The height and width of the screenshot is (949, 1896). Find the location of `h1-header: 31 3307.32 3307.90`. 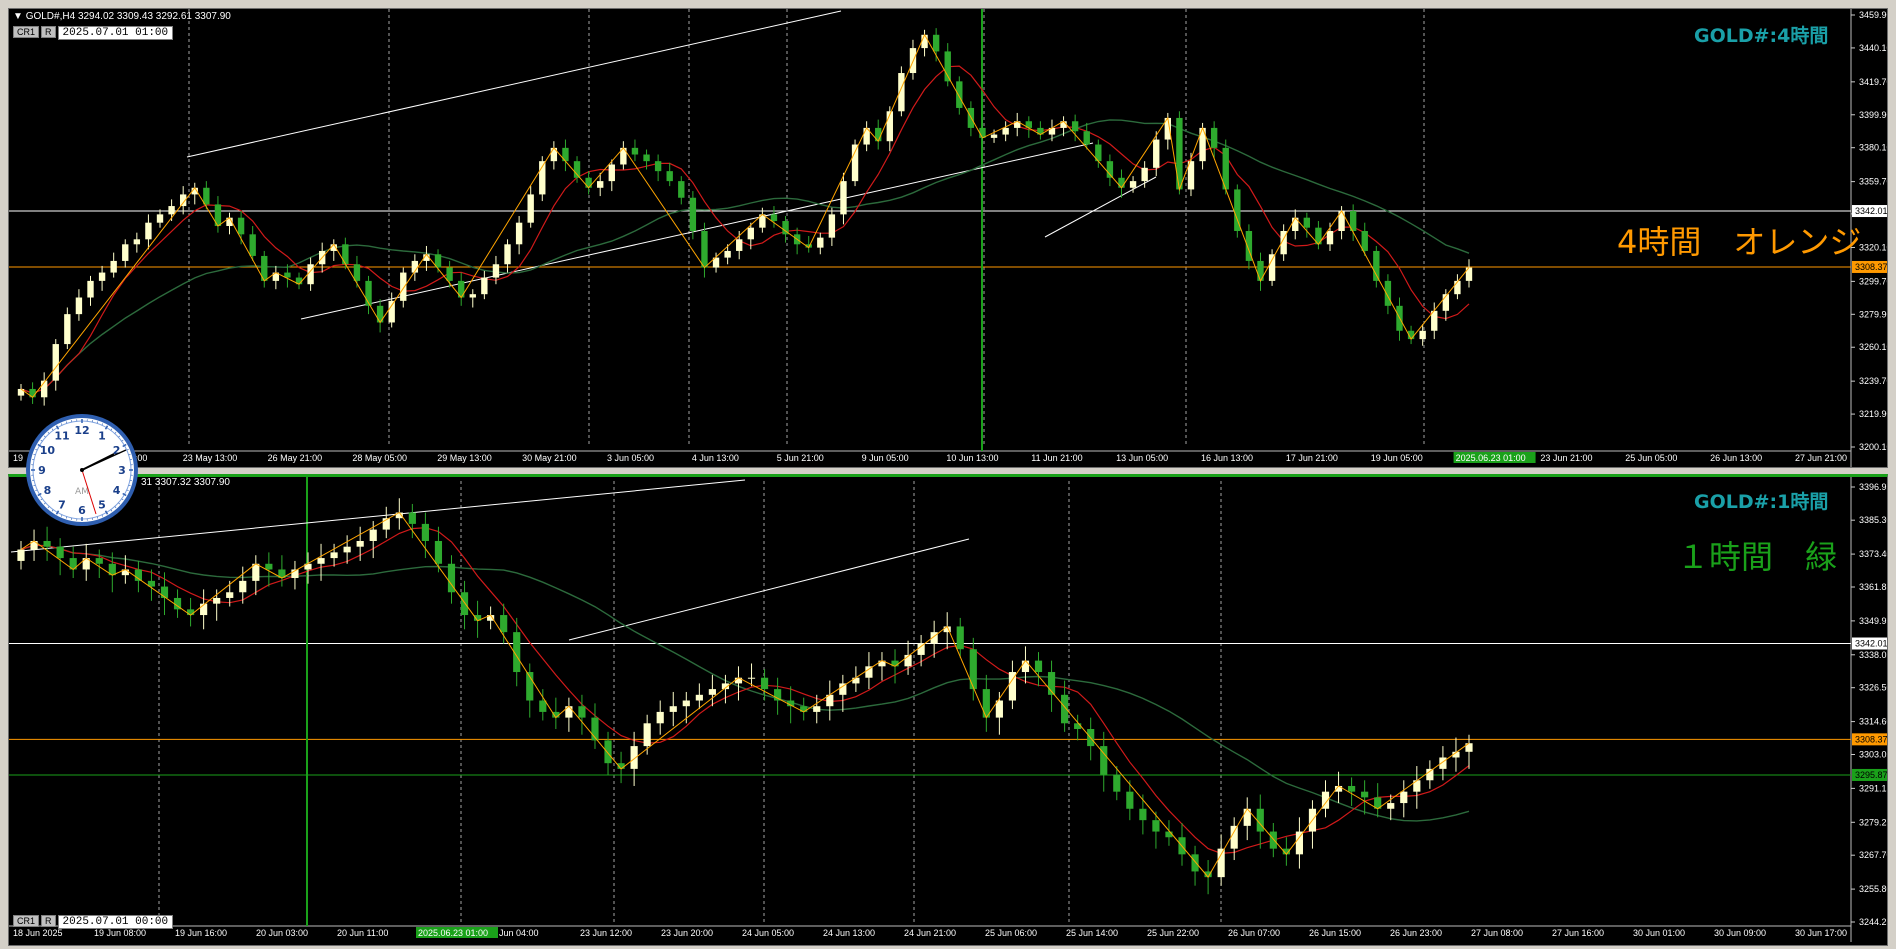

h1-header: 31 3307.32 3307.90 is located at coordinates (185, 482).